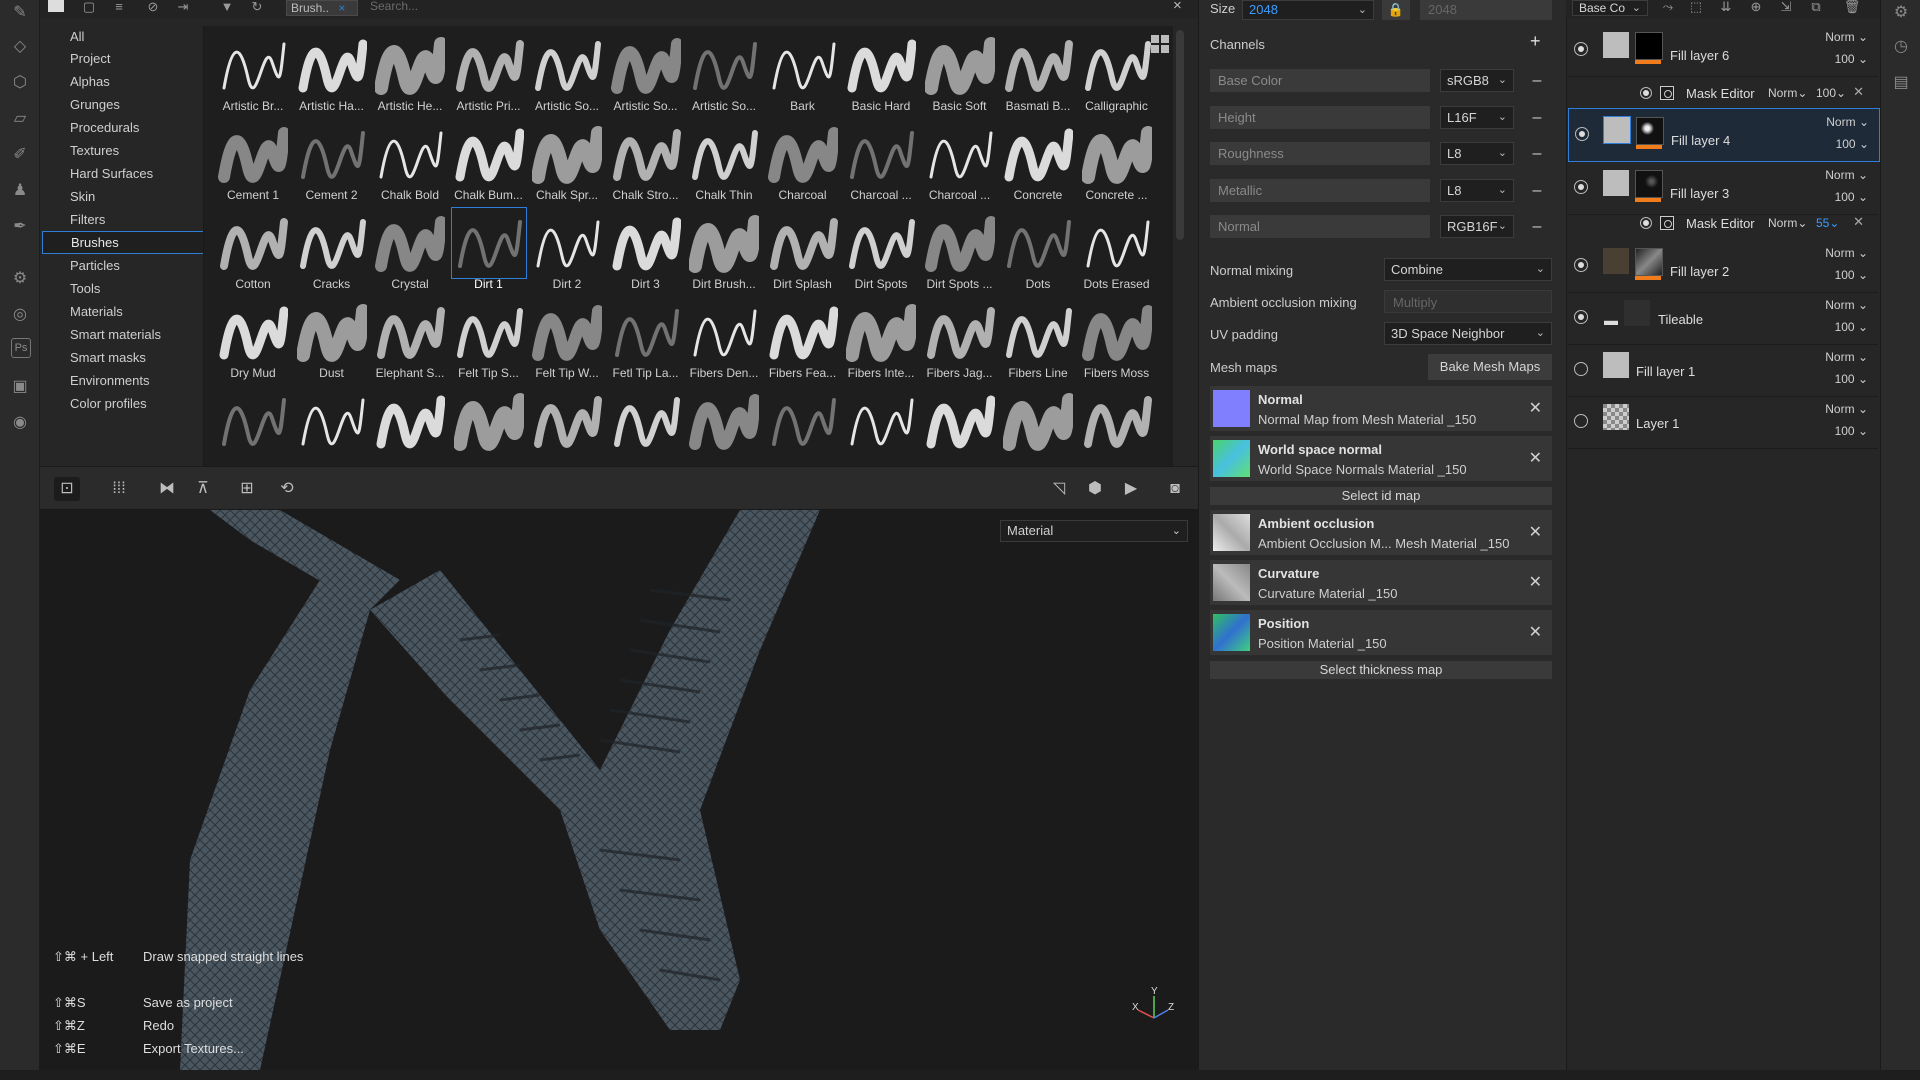 The width and height of the screenshot is (1920, 1080). What do you see at coordinates (1320, 190) in the screenshot?
I see `channel-name-field: Metallic` at bounding box center [1320, 190].